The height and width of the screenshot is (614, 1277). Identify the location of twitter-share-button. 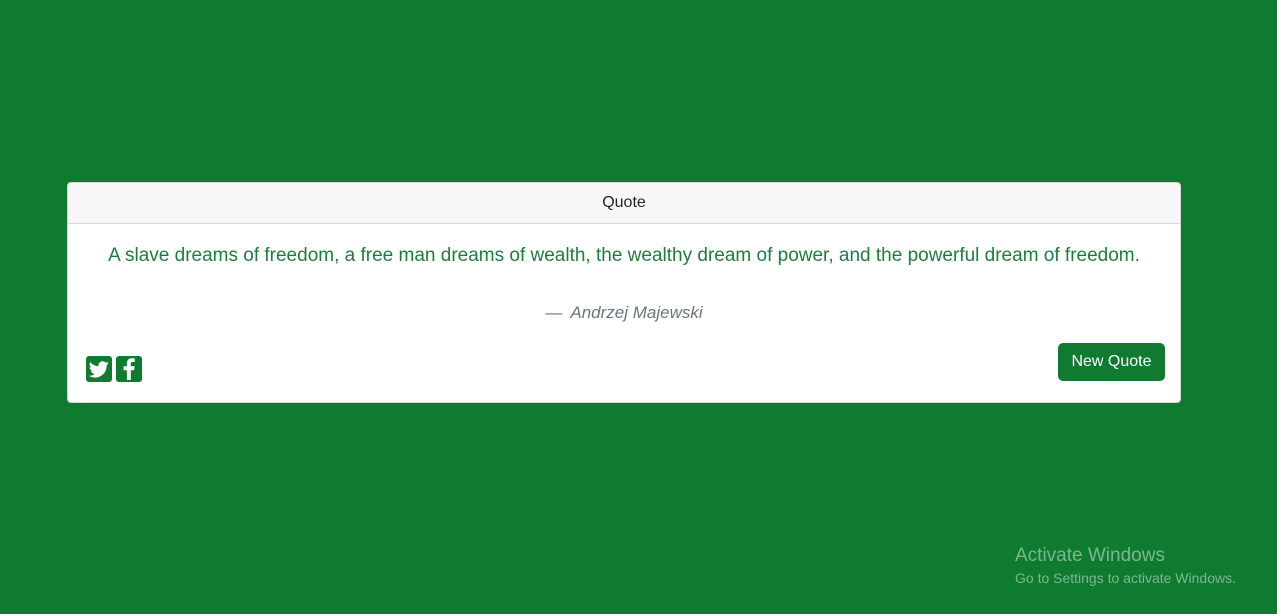
(99, 369).